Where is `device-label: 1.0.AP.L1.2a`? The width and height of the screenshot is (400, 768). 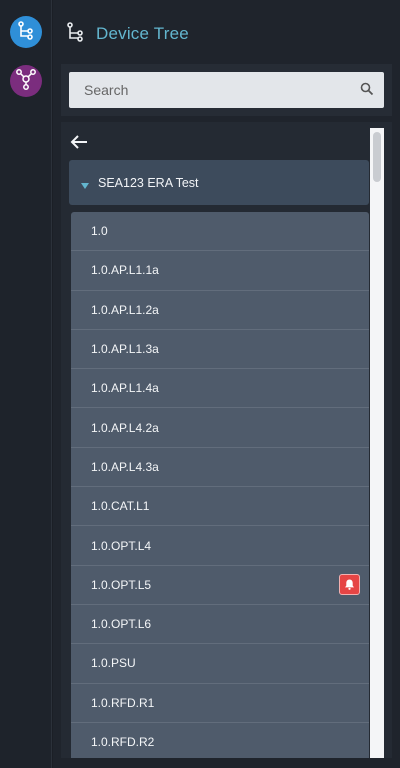 device-label: 1.0.AP.L1.2a is located at coordinates (125, 309).